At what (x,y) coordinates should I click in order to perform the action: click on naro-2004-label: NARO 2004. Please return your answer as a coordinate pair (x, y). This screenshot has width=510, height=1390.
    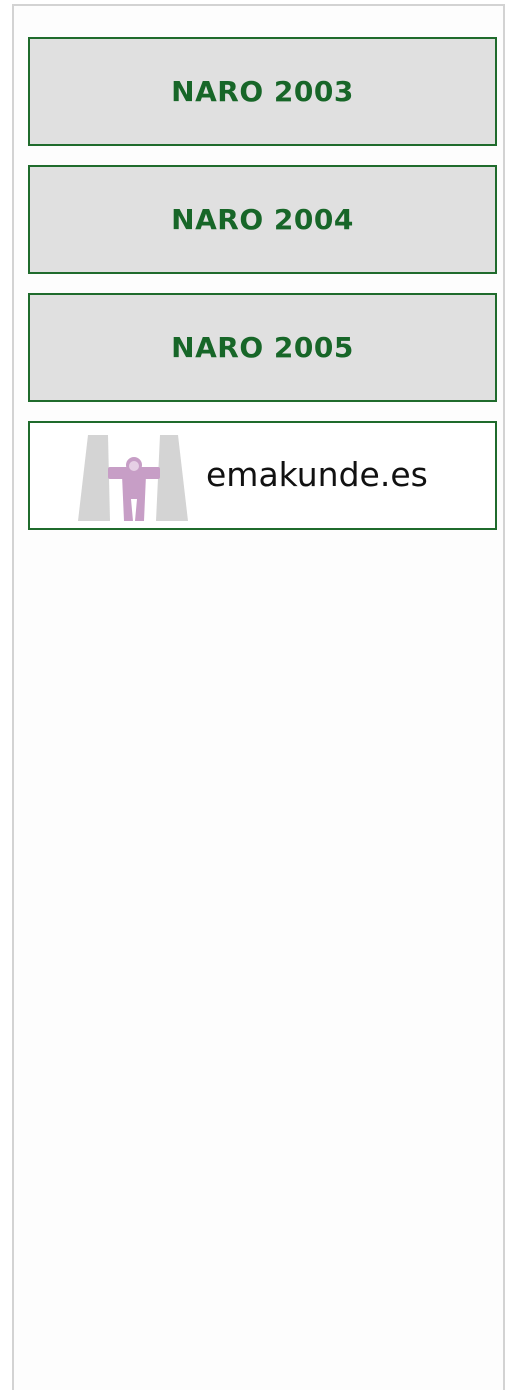
    Looking at the image, I should click on (262, 219).